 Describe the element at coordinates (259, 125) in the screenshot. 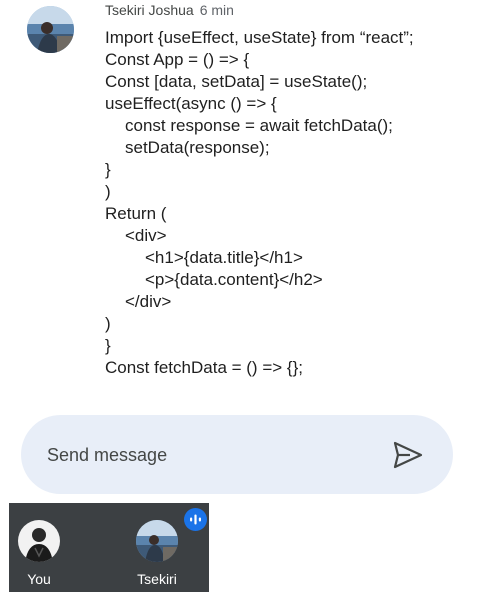

I see `message-line: const response = await fetchData();` at that location.